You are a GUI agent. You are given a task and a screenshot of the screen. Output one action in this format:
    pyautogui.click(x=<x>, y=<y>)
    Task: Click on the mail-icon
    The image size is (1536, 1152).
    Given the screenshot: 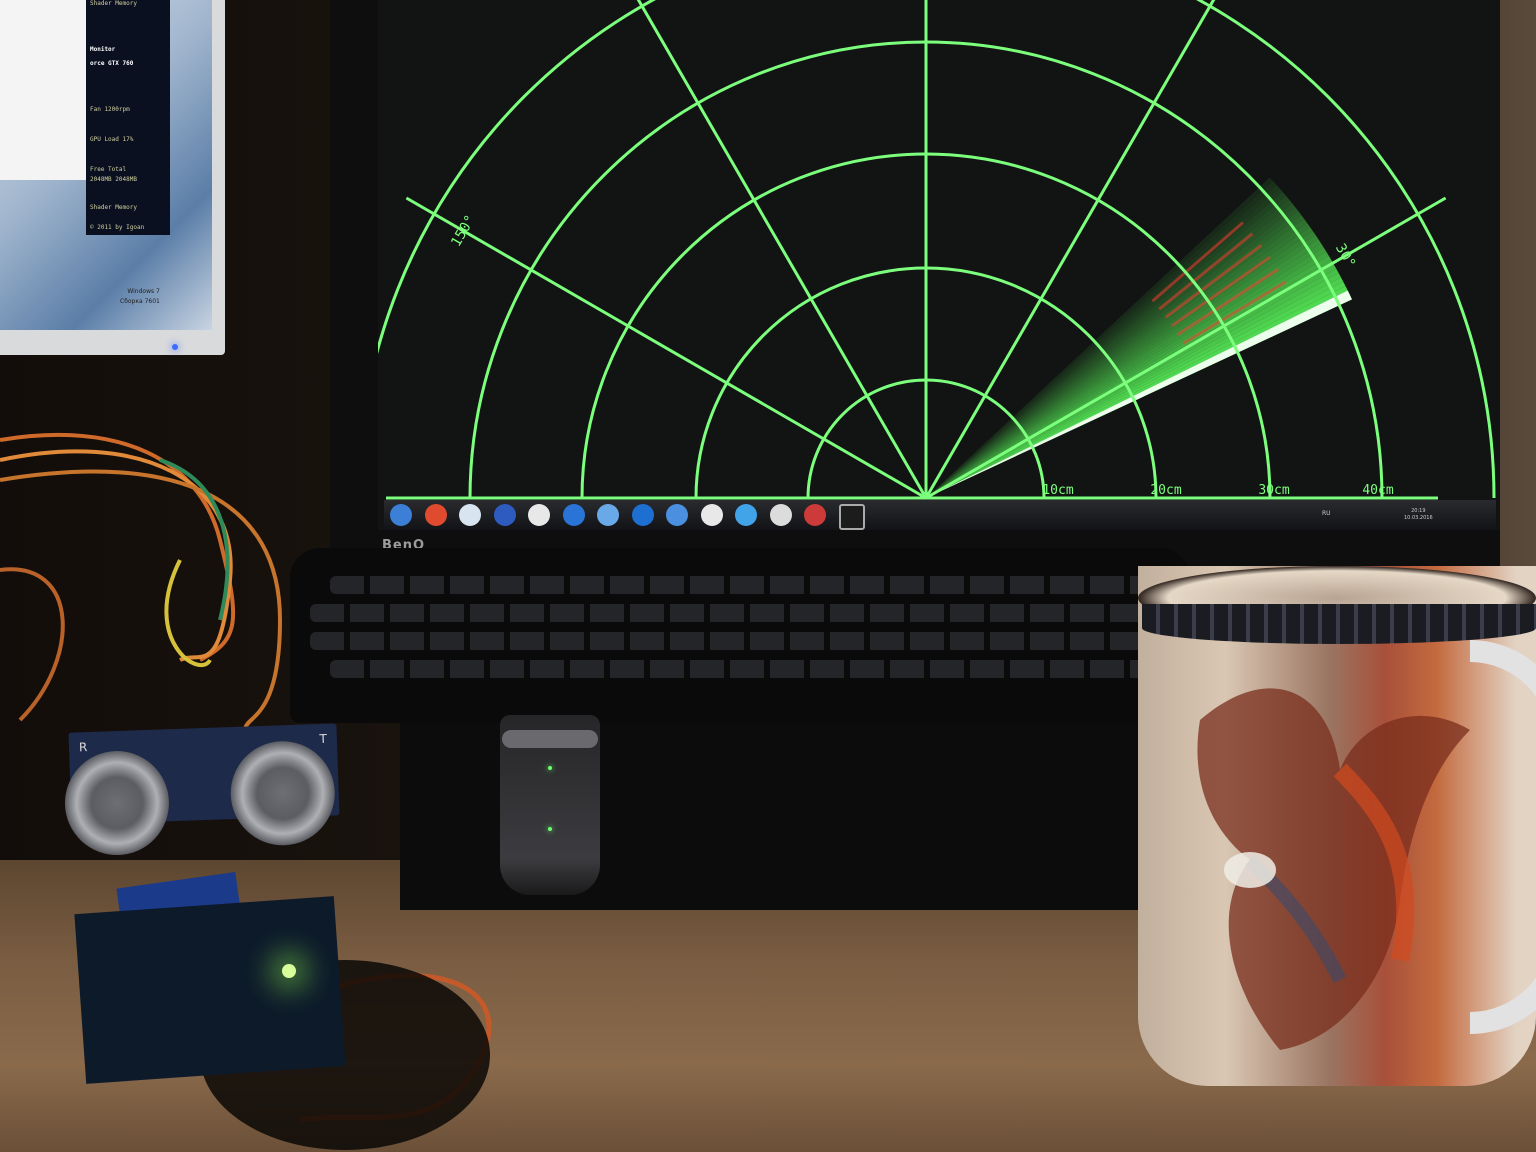 What is the action you would take?
    pyautogui.click(x=711, y=515)
    